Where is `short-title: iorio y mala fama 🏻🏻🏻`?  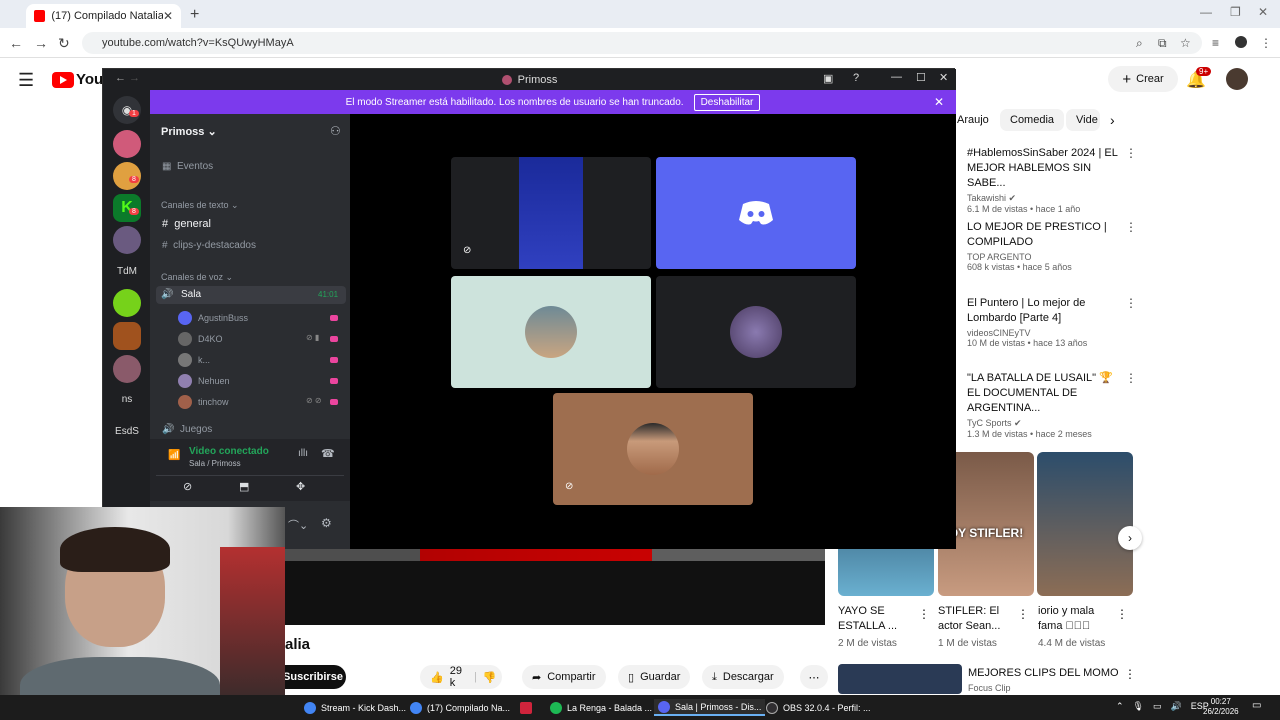
short-title: iorio y mala fama 🏻🏻🏻 is located at coordinates (1077, 619).